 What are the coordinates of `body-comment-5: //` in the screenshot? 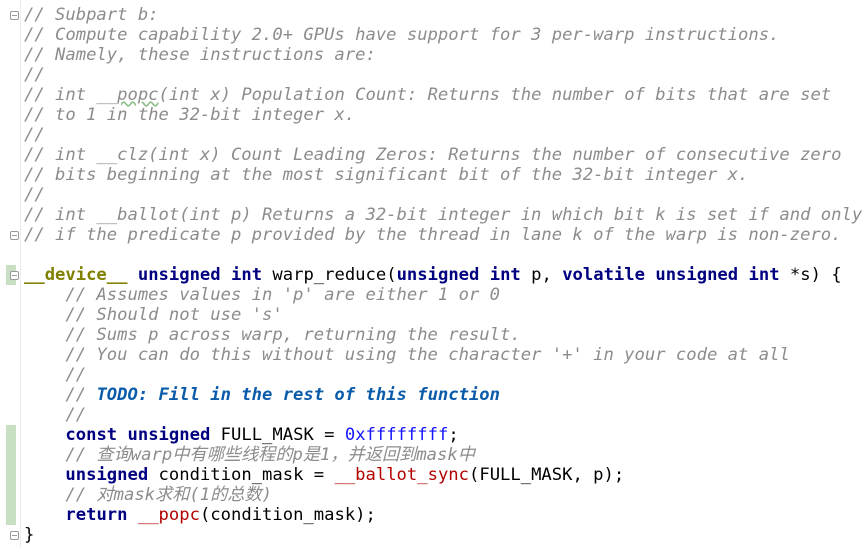 It's located at (55, 375).